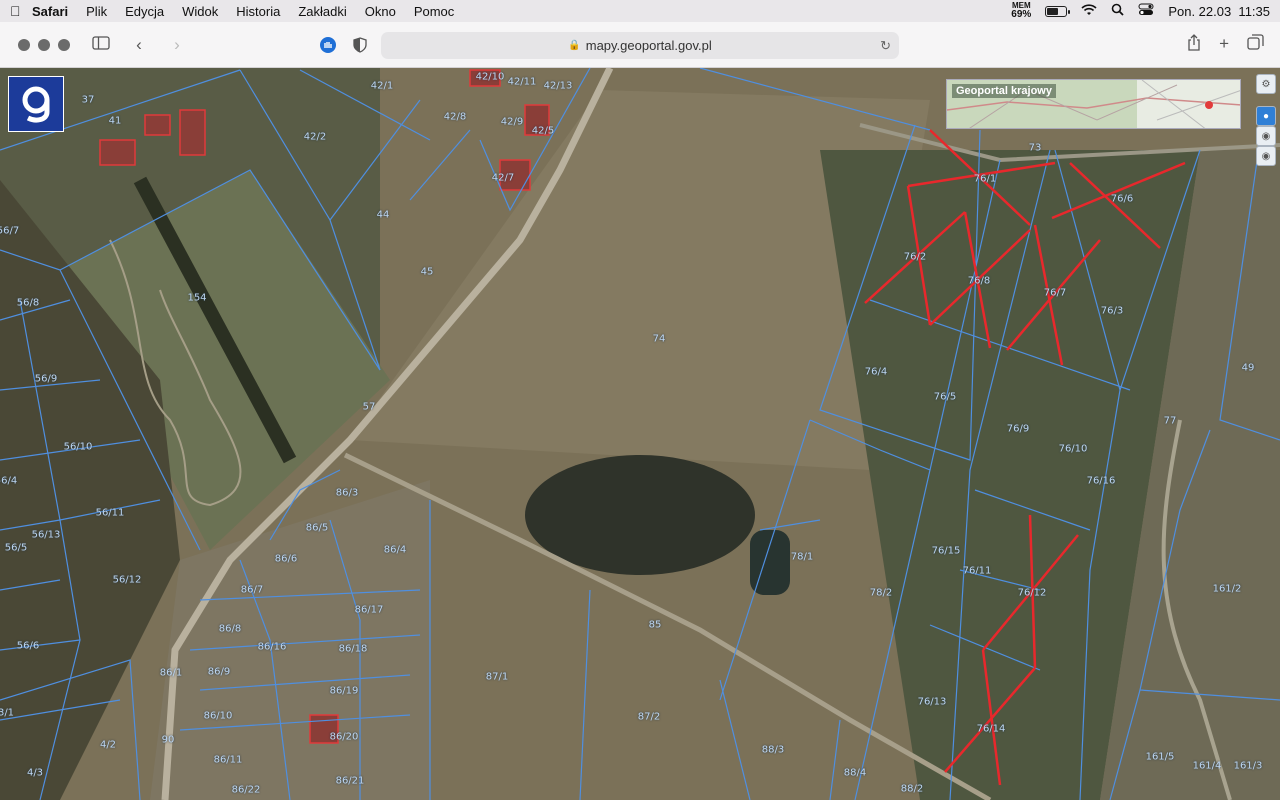 The width and height of the screenshot is (1280, 800). Describe the element at coordinates (108, 745) in the screenshot. I see `parcel-label: 4/2` at that location.